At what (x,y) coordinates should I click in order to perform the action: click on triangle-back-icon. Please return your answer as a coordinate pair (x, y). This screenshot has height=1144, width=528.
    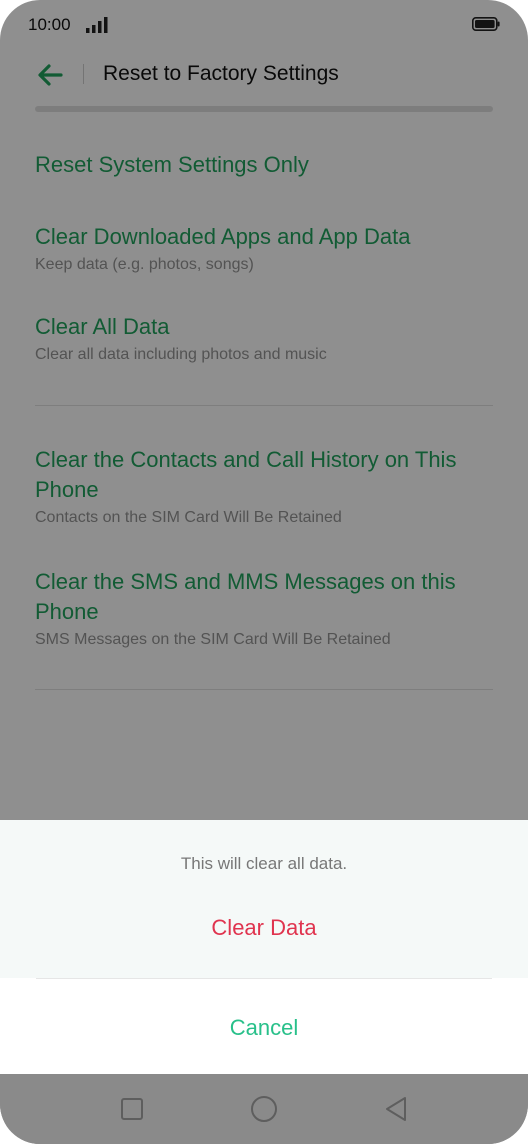
    Looking at the image, I should click on (396, 1109).